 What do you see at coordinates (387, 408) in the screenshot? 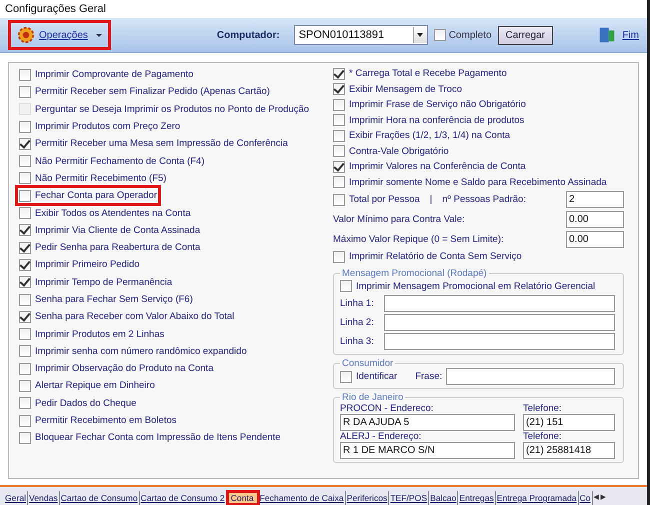
I see `address-label: PROCON - Endereco:` at bounding box center [387, 408].